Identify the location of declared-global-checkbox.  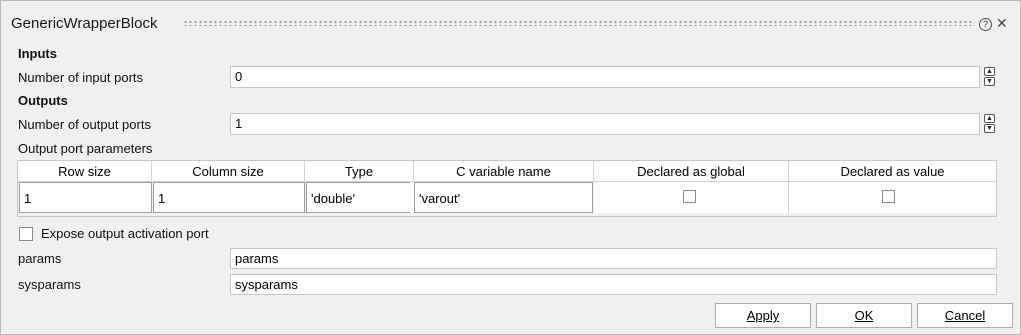
(689, 196).